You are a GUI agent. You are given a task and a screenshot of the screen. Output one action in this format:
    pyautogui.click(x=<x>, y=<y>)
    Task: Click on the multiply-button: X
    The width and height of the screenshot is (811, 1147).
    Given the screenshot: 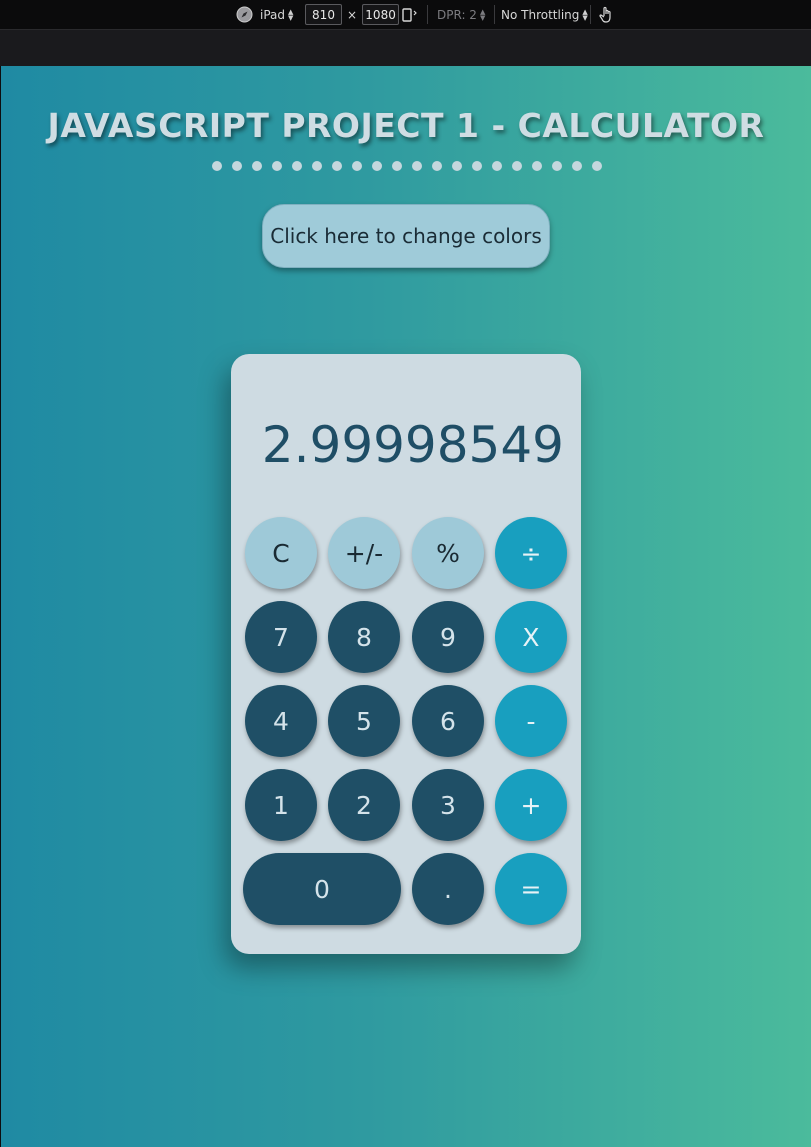 What is the action you would take?
    pyautogui.click(x=531, y=637)
    